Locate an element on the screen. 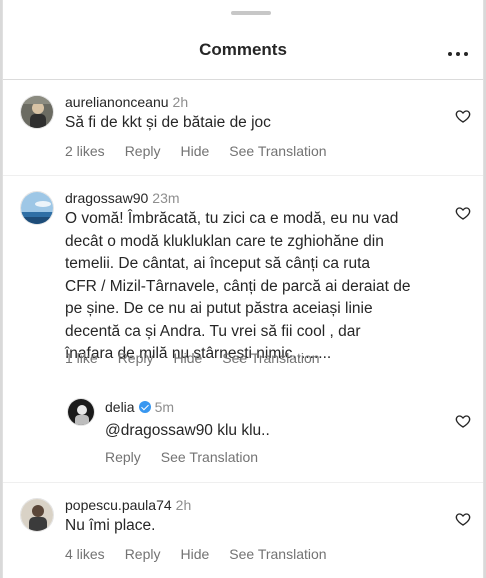 The width and height of the screenshot is (486, 578). comment-time: 5m is located at coordinates (164, 407).